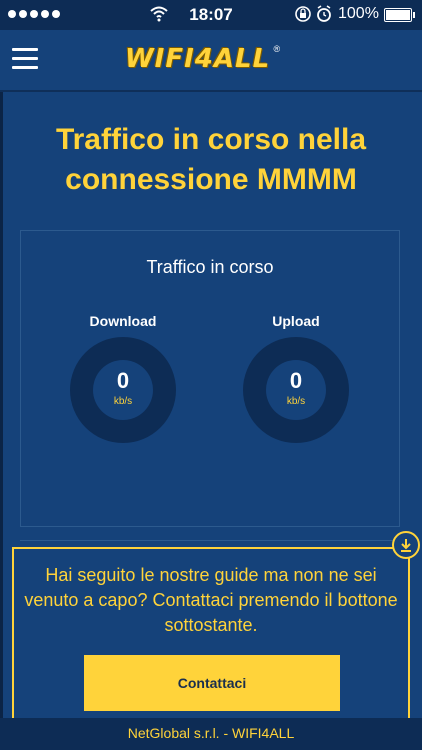  Describe the element at coordinates (296, 321) in the screenshot. I see `upload-label: Upload` at that location.